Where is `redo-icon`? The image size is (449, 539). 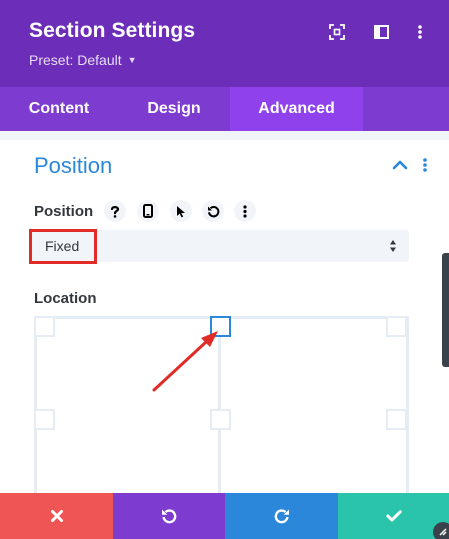
redo-icon is located at coordinates (281, 516).